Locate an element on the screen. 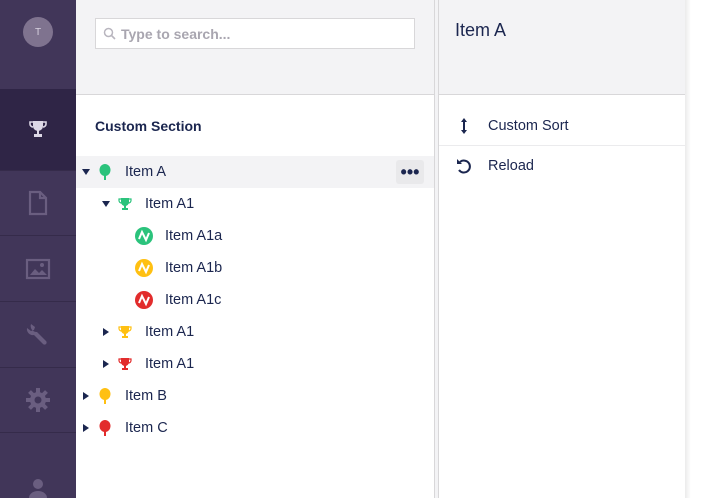 This screenshot has width=728, height=498. sidebar-item-media is located at coordinates (38, 268).